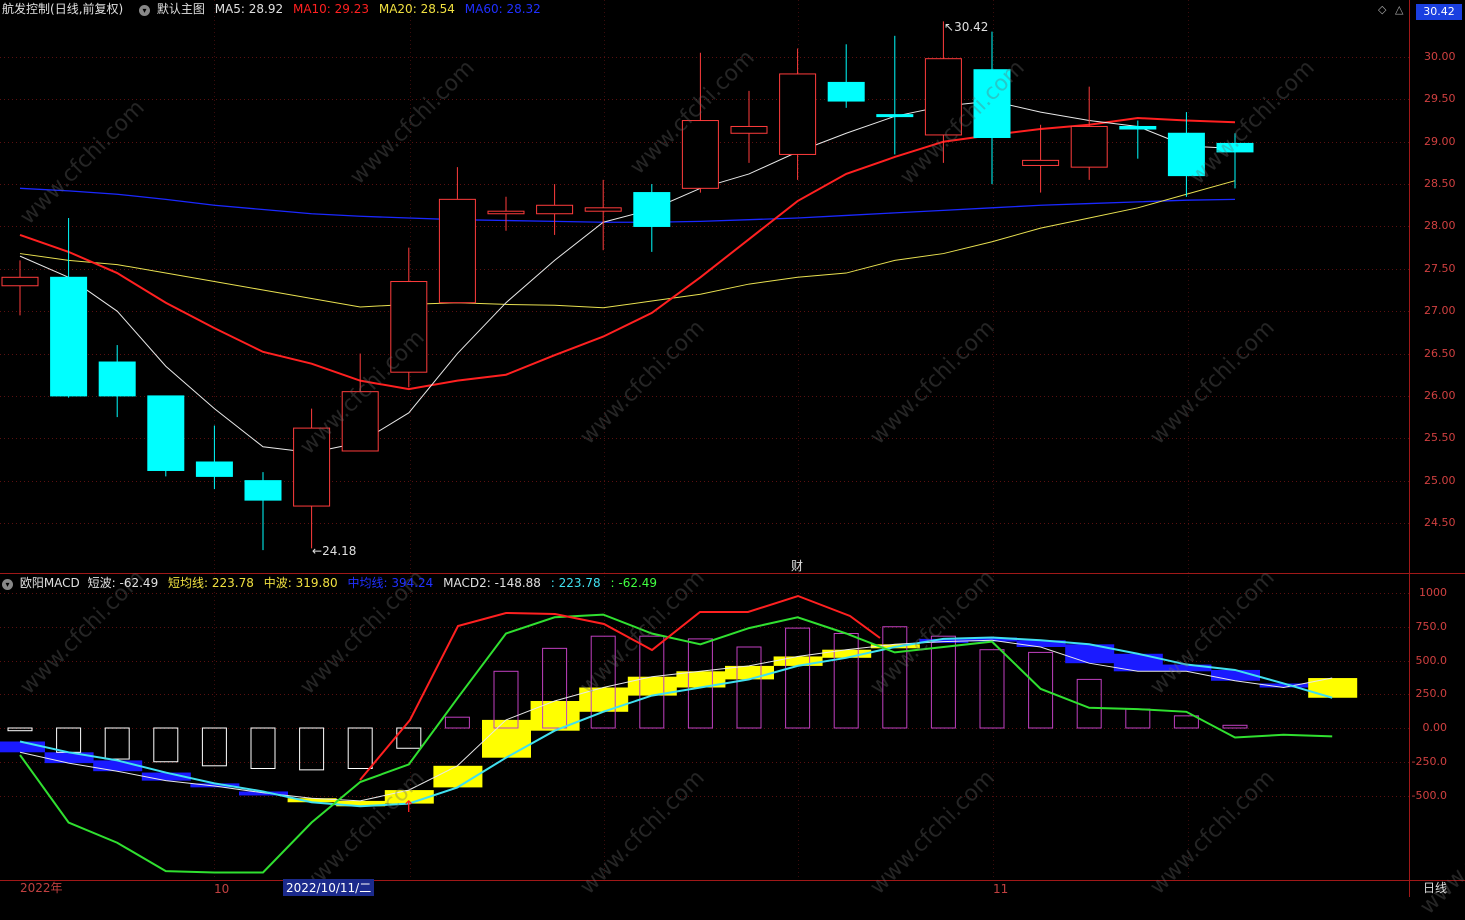 Image resolution: width=1465 pixels, height=920 pixels. I want to click on finance-marker: 财, so click(797, 566).